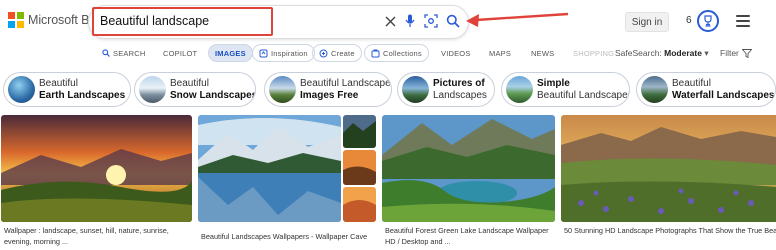 This screenshot has height=250, width=776. Describe the element at coordinates (289, 53) in the screenshot. I see `tab-inspiration-label: Inspiration` at that location.